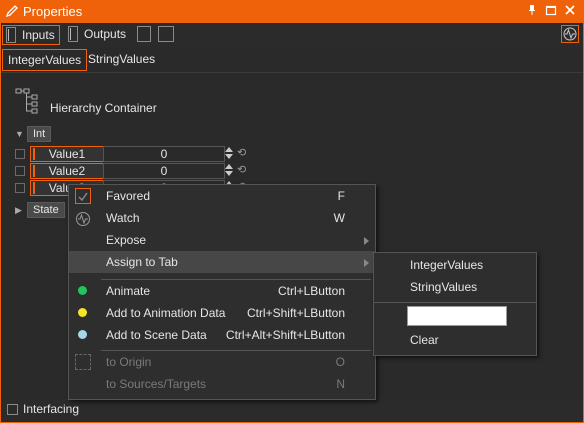  What do you see at coordinates (67, 154) in the screenshot?
I see `property-name: Value1` at bounding box center [67, 154].